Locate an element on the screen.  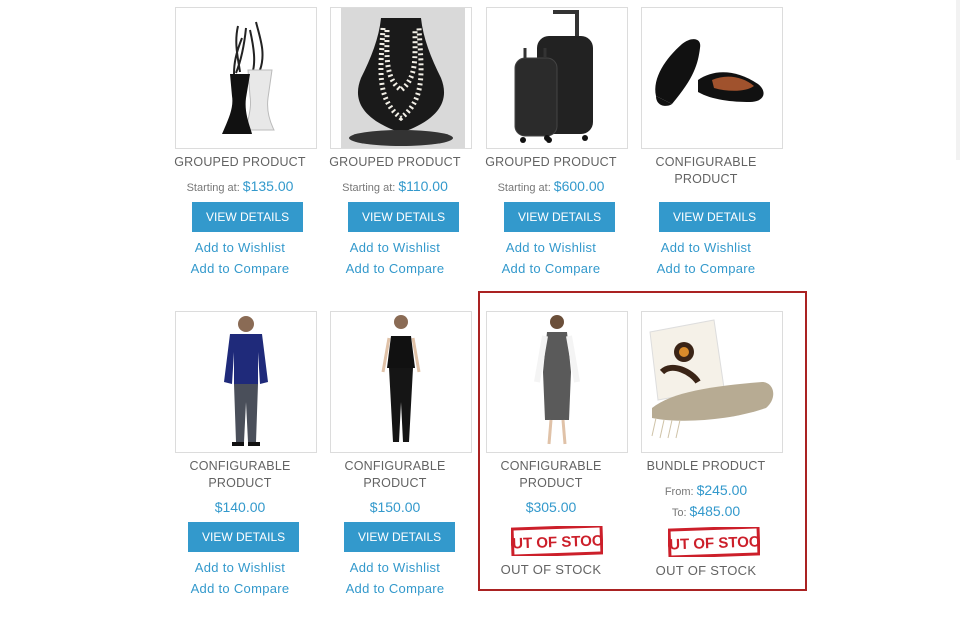
product-price: $140.00 is located at coordinates (240, 507).